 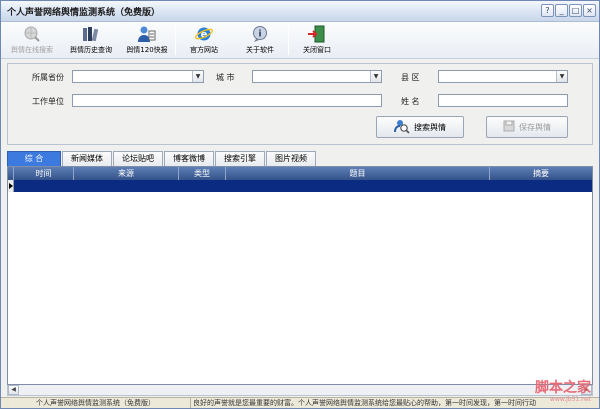 I want to click on watermark: 脚本之家 www.jb51.net, so click(x=563, y=392).